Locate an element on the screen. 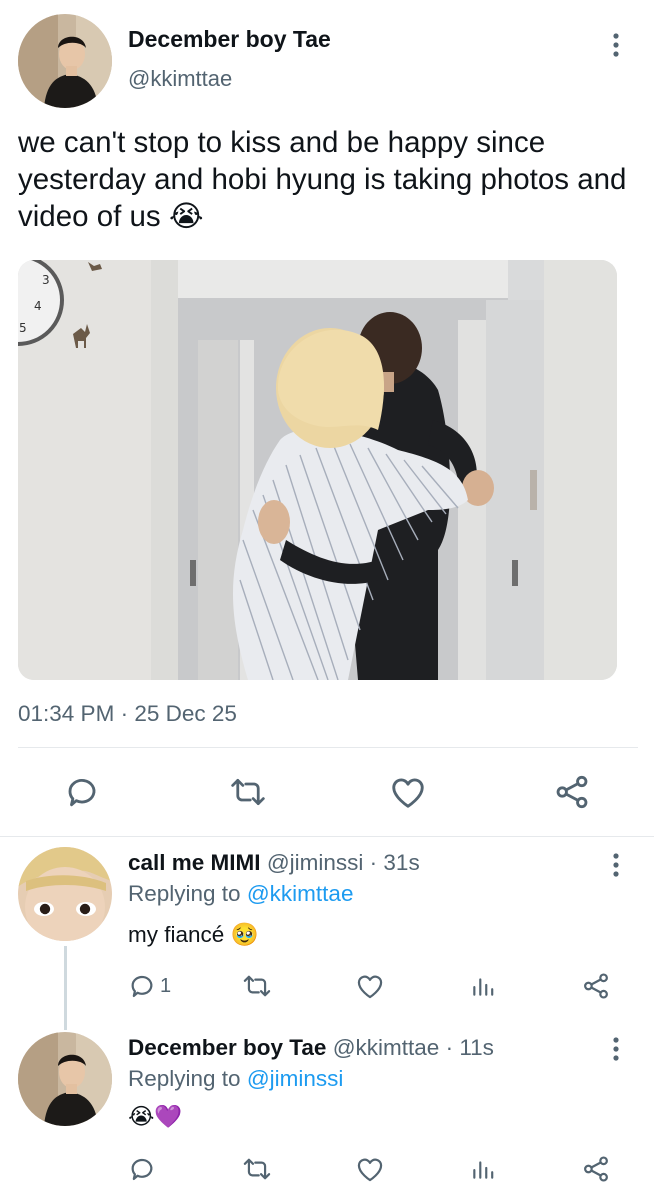  replying-to: Replying to @jiminssi is located at coordinates (235, 1079).